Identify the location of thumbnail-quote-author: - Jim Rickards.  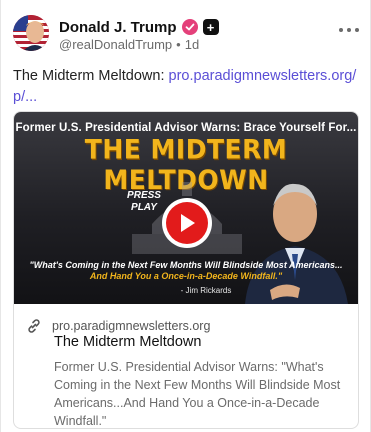
(206, 290).